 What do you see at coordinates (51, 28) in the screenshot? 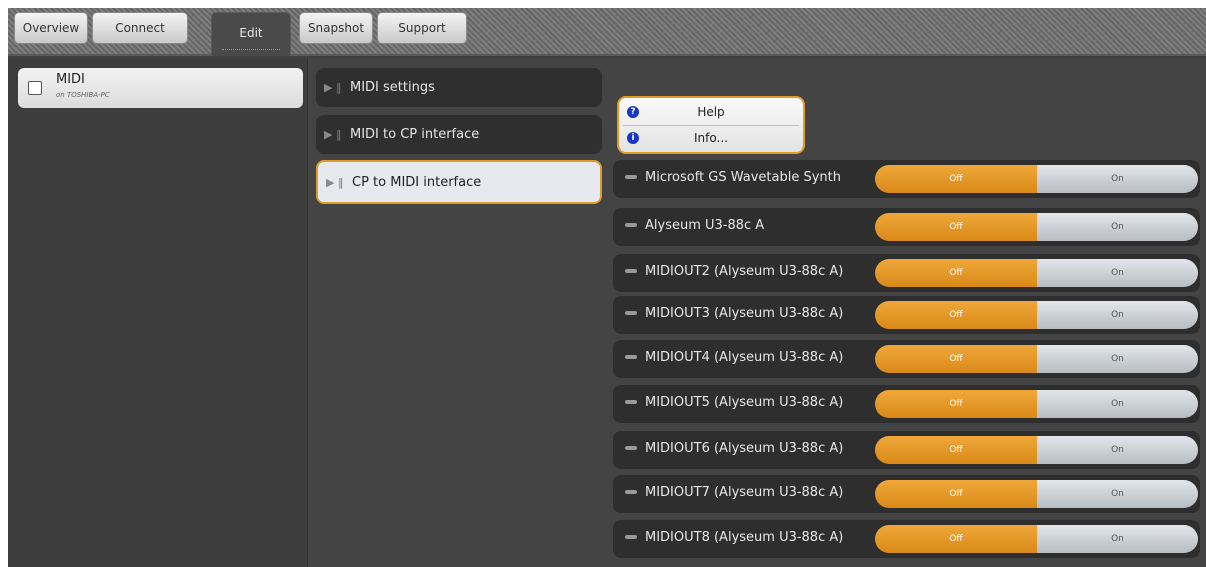
I see `tab-overview: Overview` at bounding box center [51, 28].